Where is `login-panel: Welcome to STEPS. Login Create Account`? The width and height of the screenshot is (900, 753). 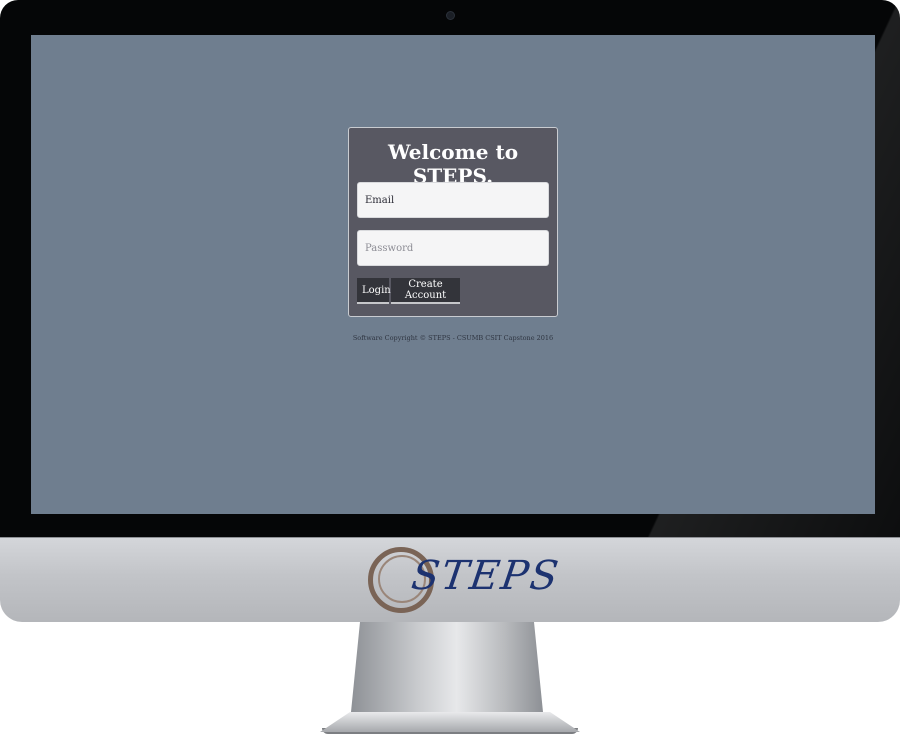 login-panel: Welcome to STEPS. Login Create Account is located at coordinates (453, 222).